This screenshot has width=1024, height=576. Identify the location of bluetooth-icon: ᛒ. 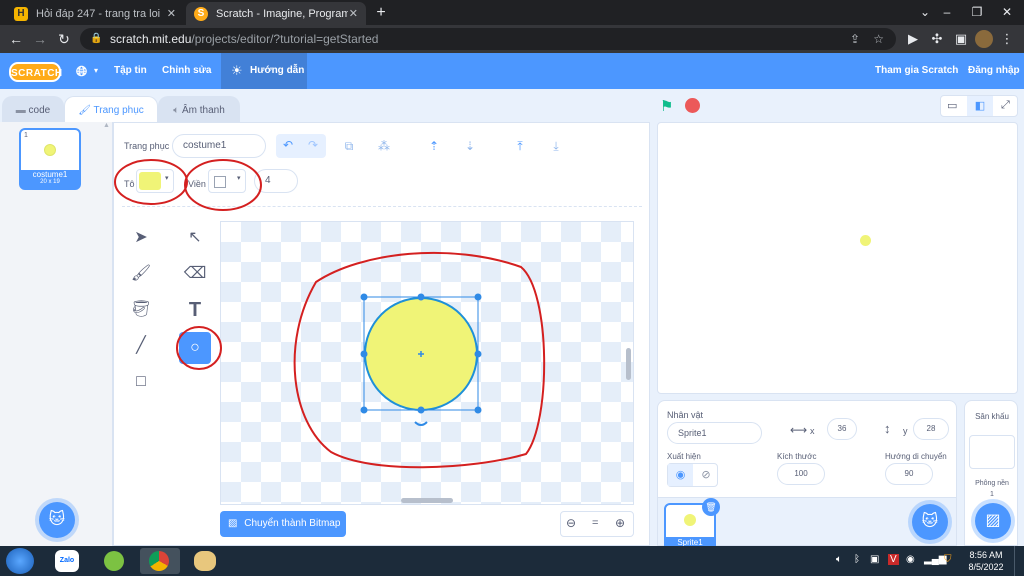
(857, 559).